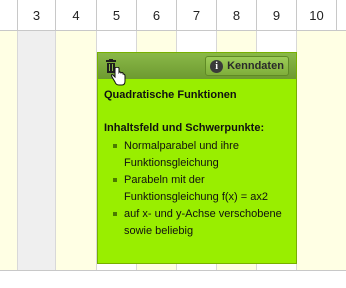 This screenshot has width=346, height=288. I want to click on column-header: 5, so click(117, 15).